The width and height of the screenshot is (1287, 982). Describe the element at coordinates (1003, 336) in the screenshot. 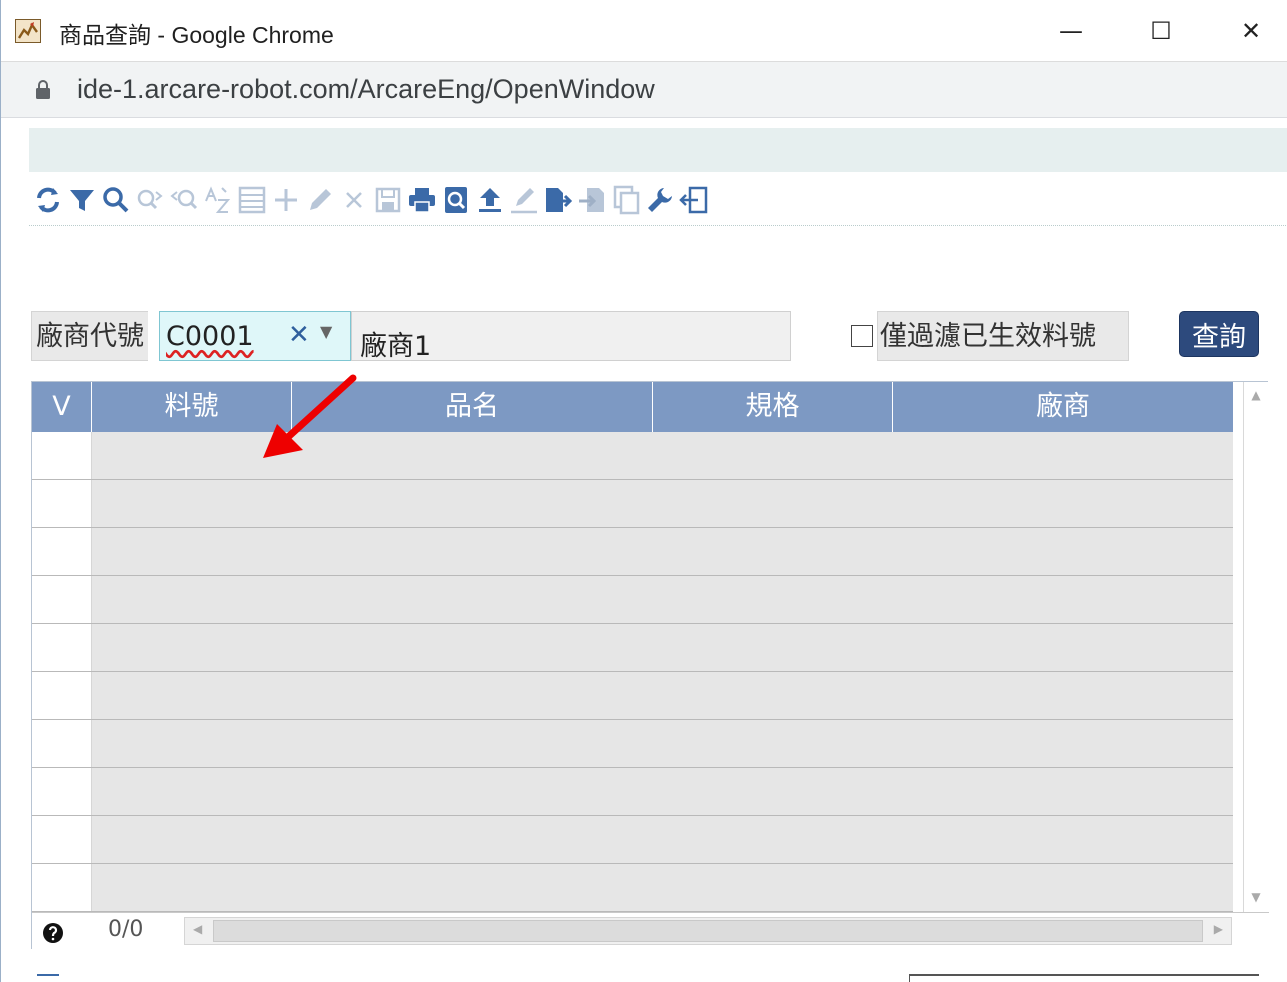

I see `active-items-label: 僅過濾已生效料號` at that location.